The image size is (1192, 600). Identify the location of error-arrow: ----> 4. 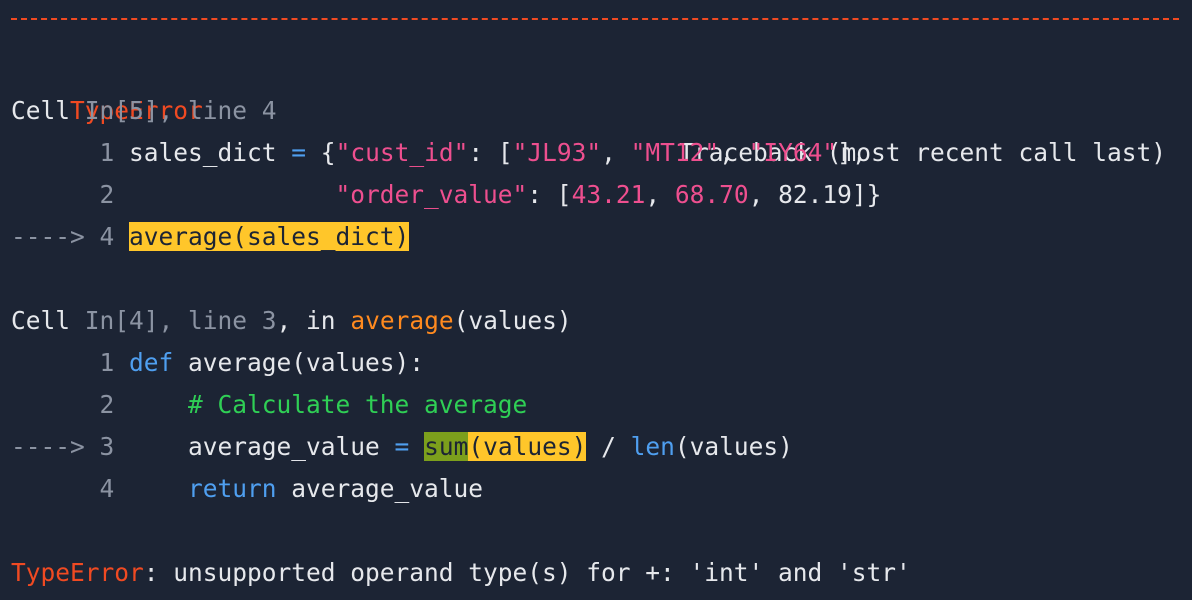
(70, 236).